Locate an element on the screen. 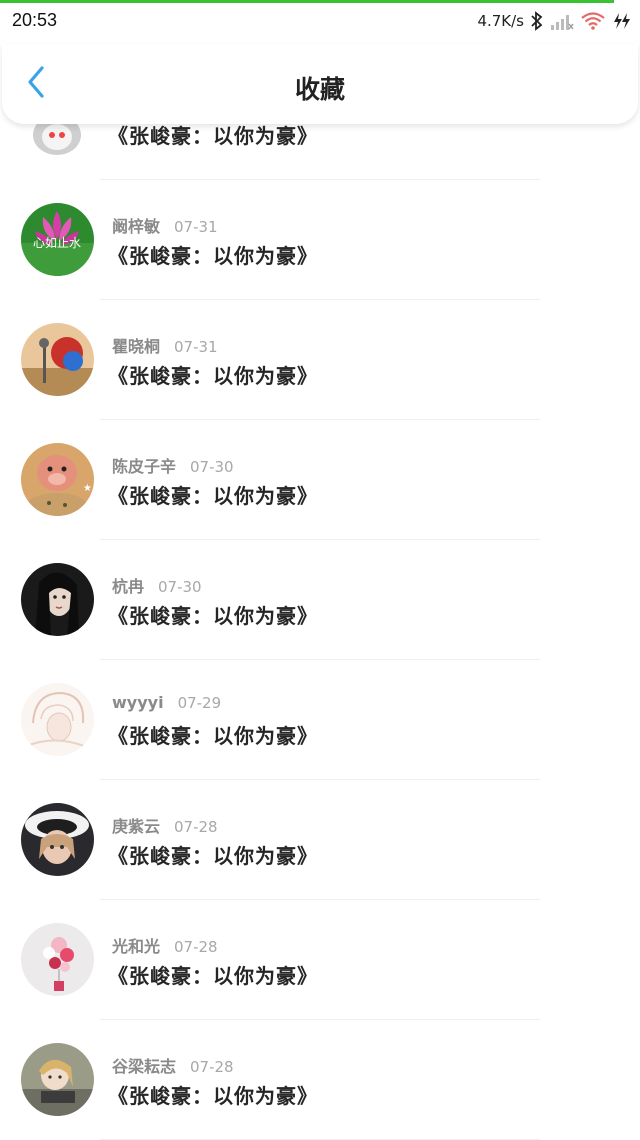 This screenshot has height=1140, width=640. bluetooth-icon is located at coordinates (537, 21).